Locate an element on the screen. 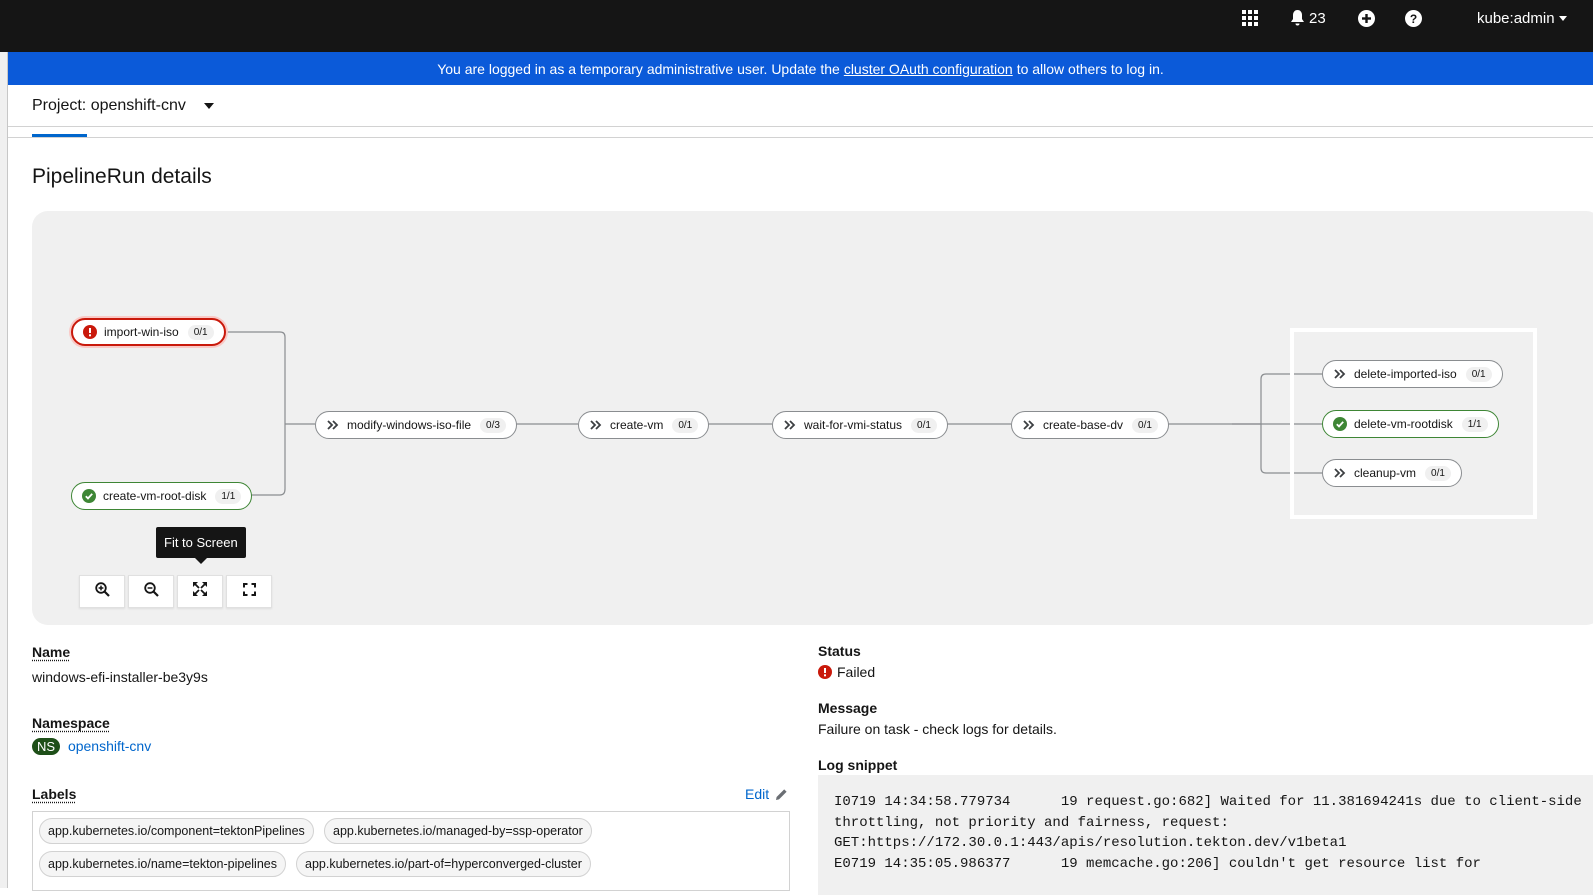  task-count: 0/3 is located at coordinates (493, 425).